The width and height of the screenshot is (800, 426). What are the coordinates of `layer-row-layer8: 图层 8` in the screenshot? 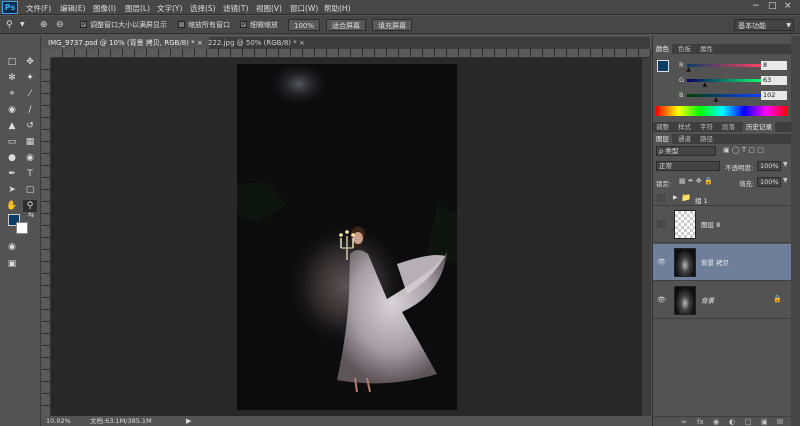 It's located at (722, 224).